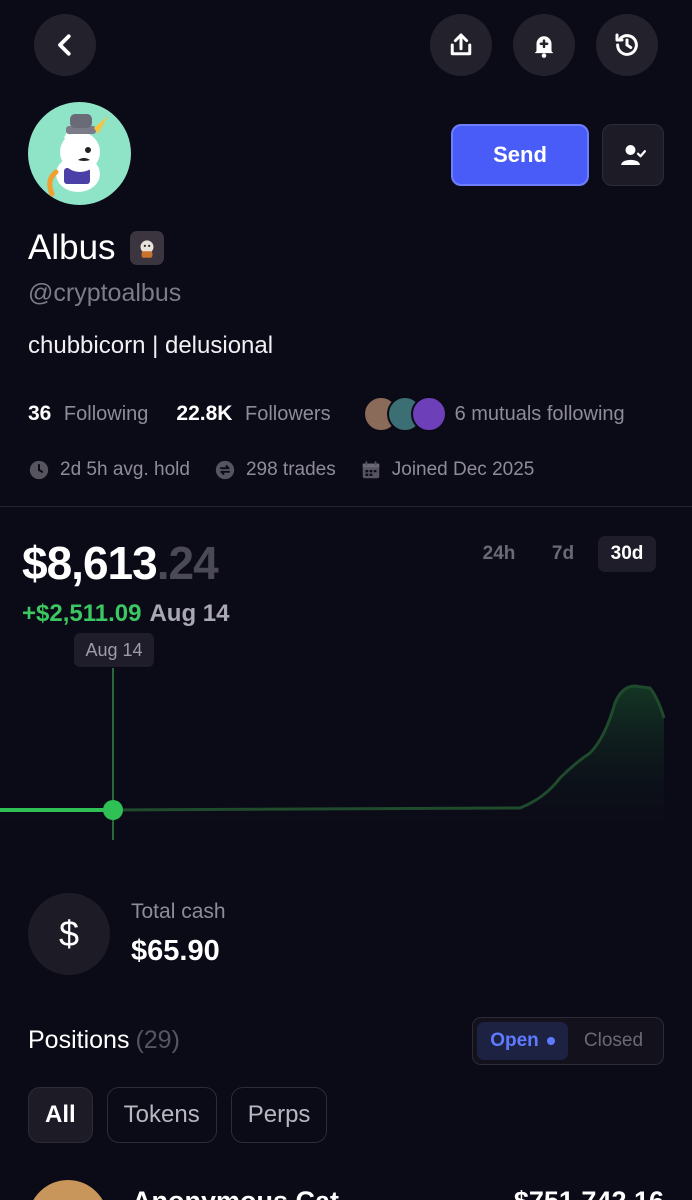 The image size is (692, 1200). What do you see at coordinates (60, 1115) in the screenshot?
I see `filter-all: All` at bounding box center [60, 1115].